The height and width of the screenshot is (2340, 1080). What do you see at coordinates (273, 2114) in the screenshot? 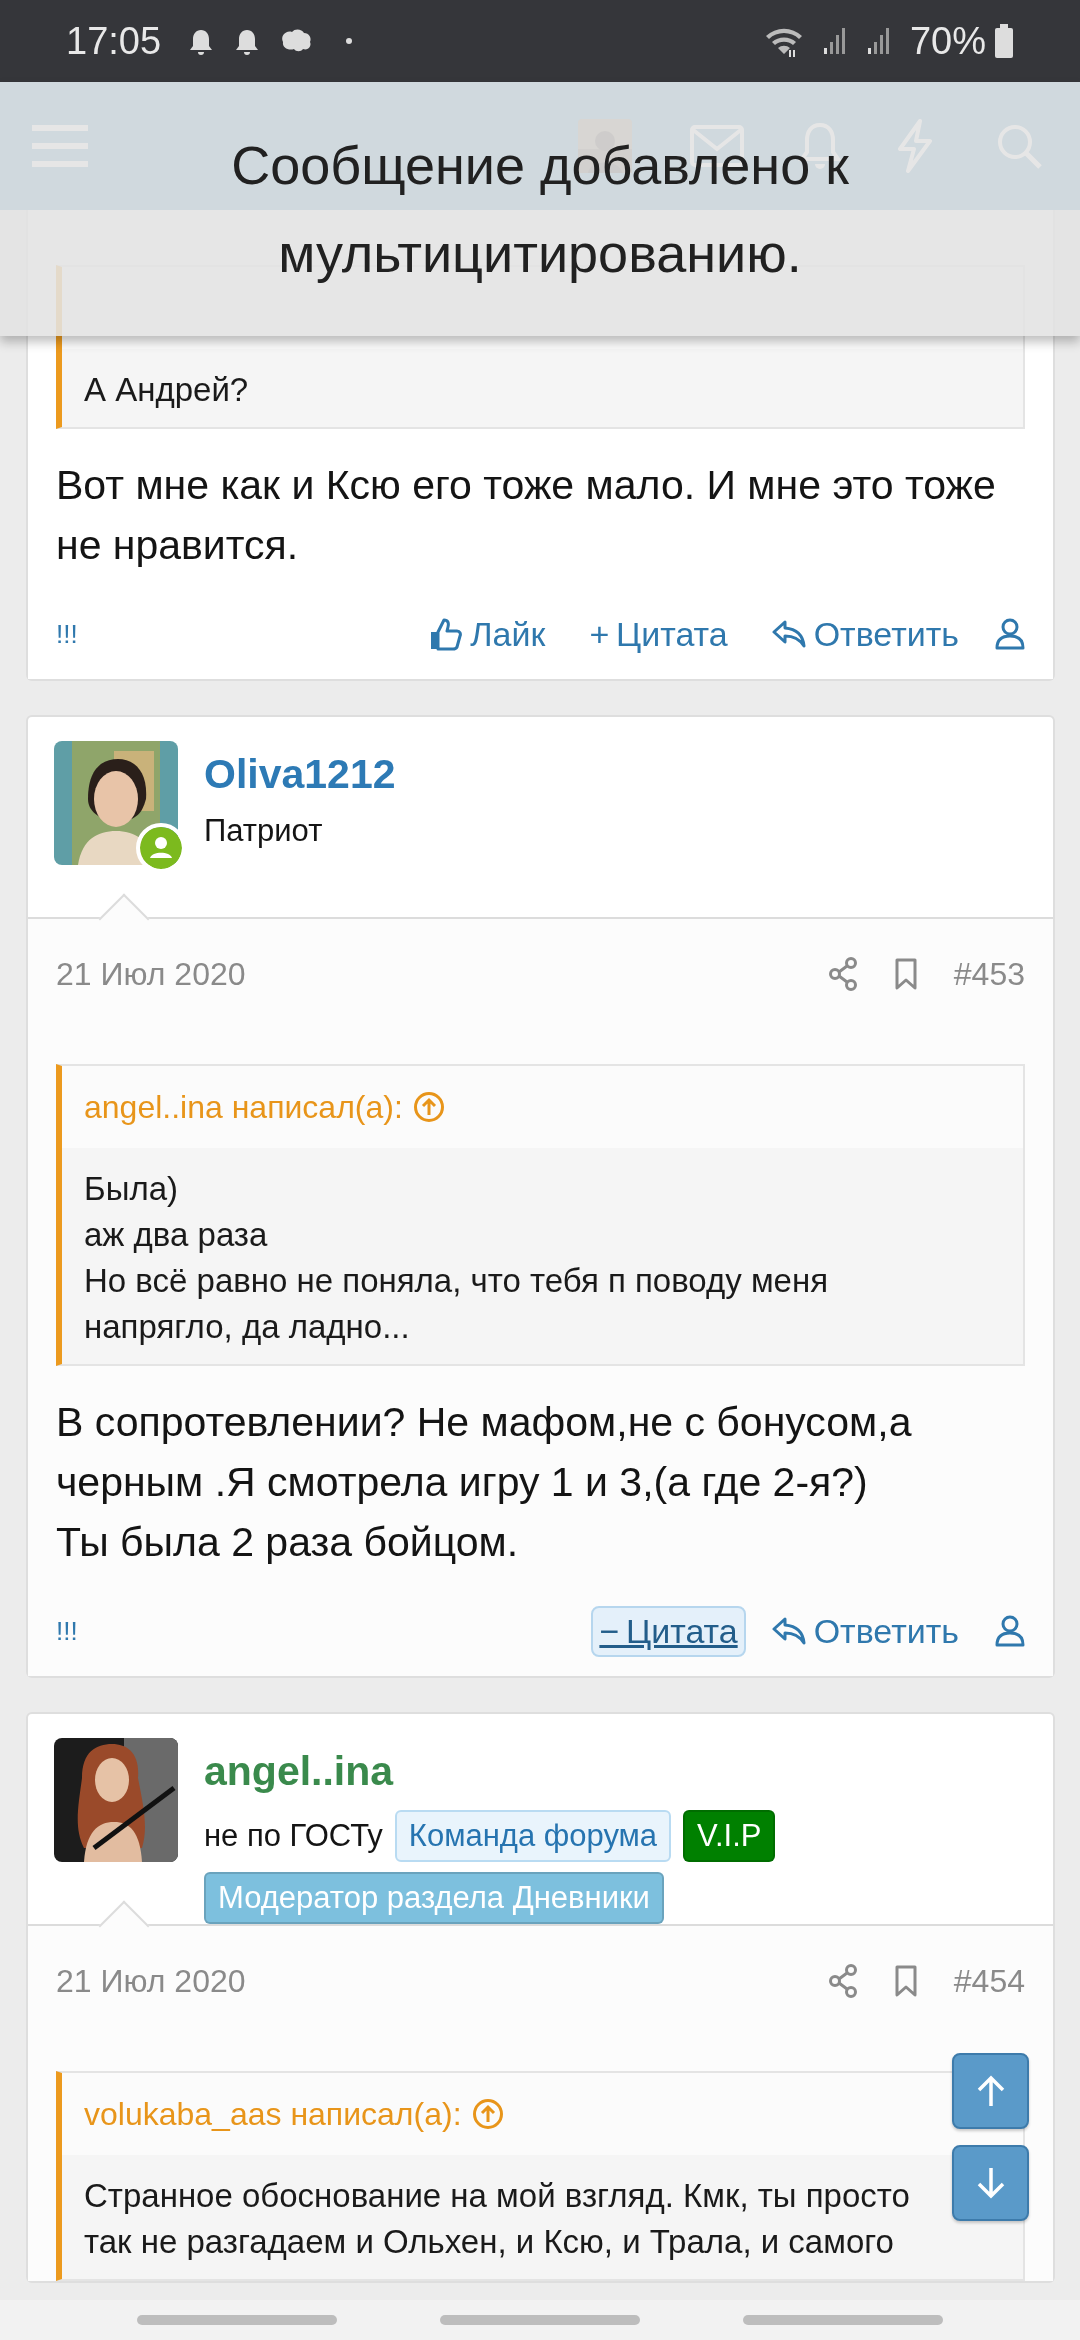
I see `quote-author-link: volukaba_aas написал(а):` at bounding box center [273, 2114].